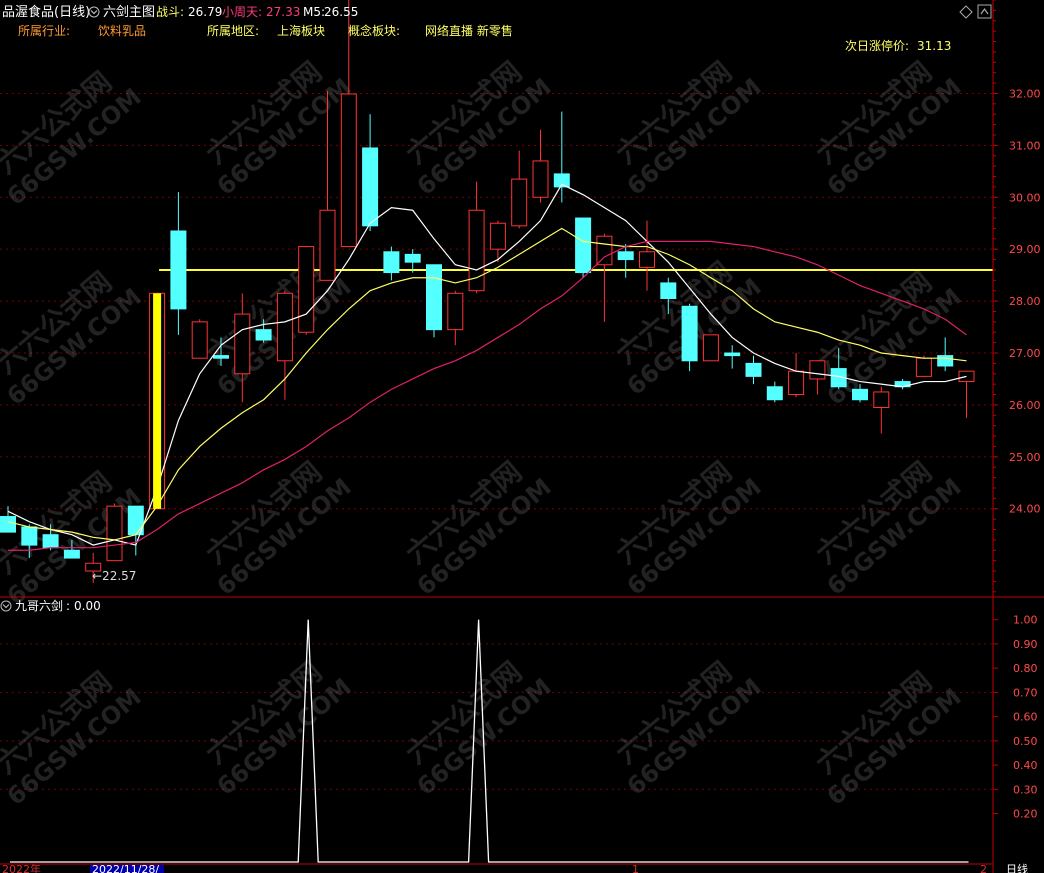 The image size is (1044, 873). I want to click on sub-axis-tick-label: 0.80, so click(1025, 668).